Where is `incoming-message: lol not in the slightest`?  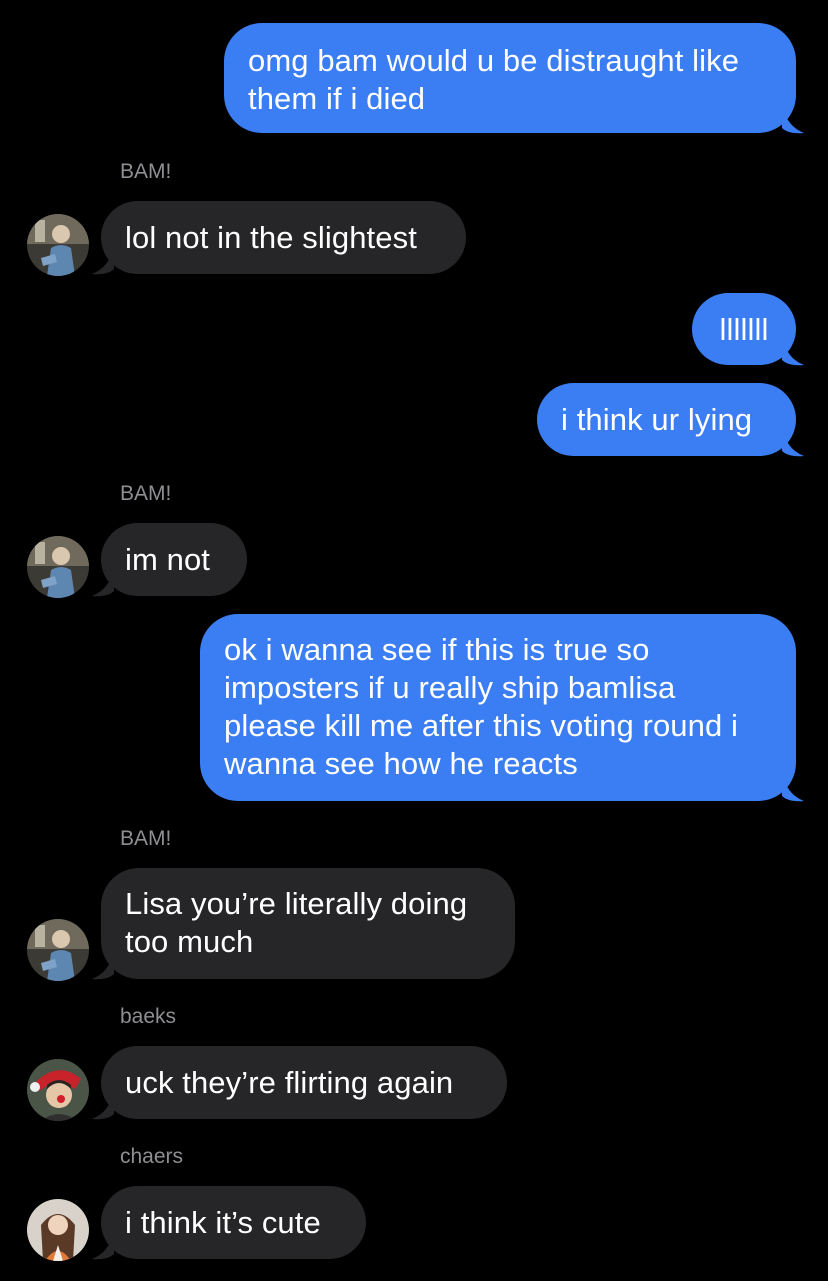 incoming-message: lol not in the slightest is located at coordinates (283, 237).